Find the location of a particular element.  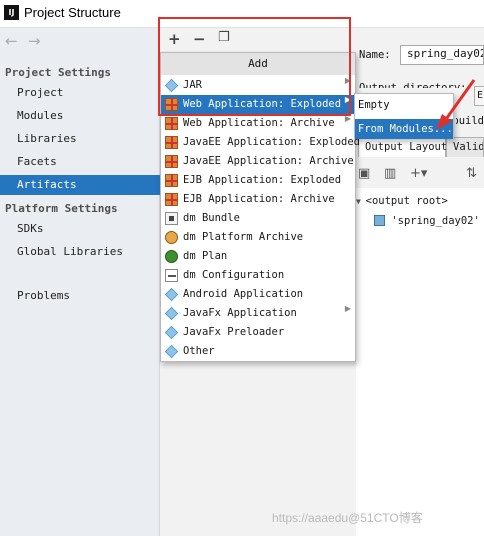

menu-item-label: Android Application is located at coordinates (243, 294).